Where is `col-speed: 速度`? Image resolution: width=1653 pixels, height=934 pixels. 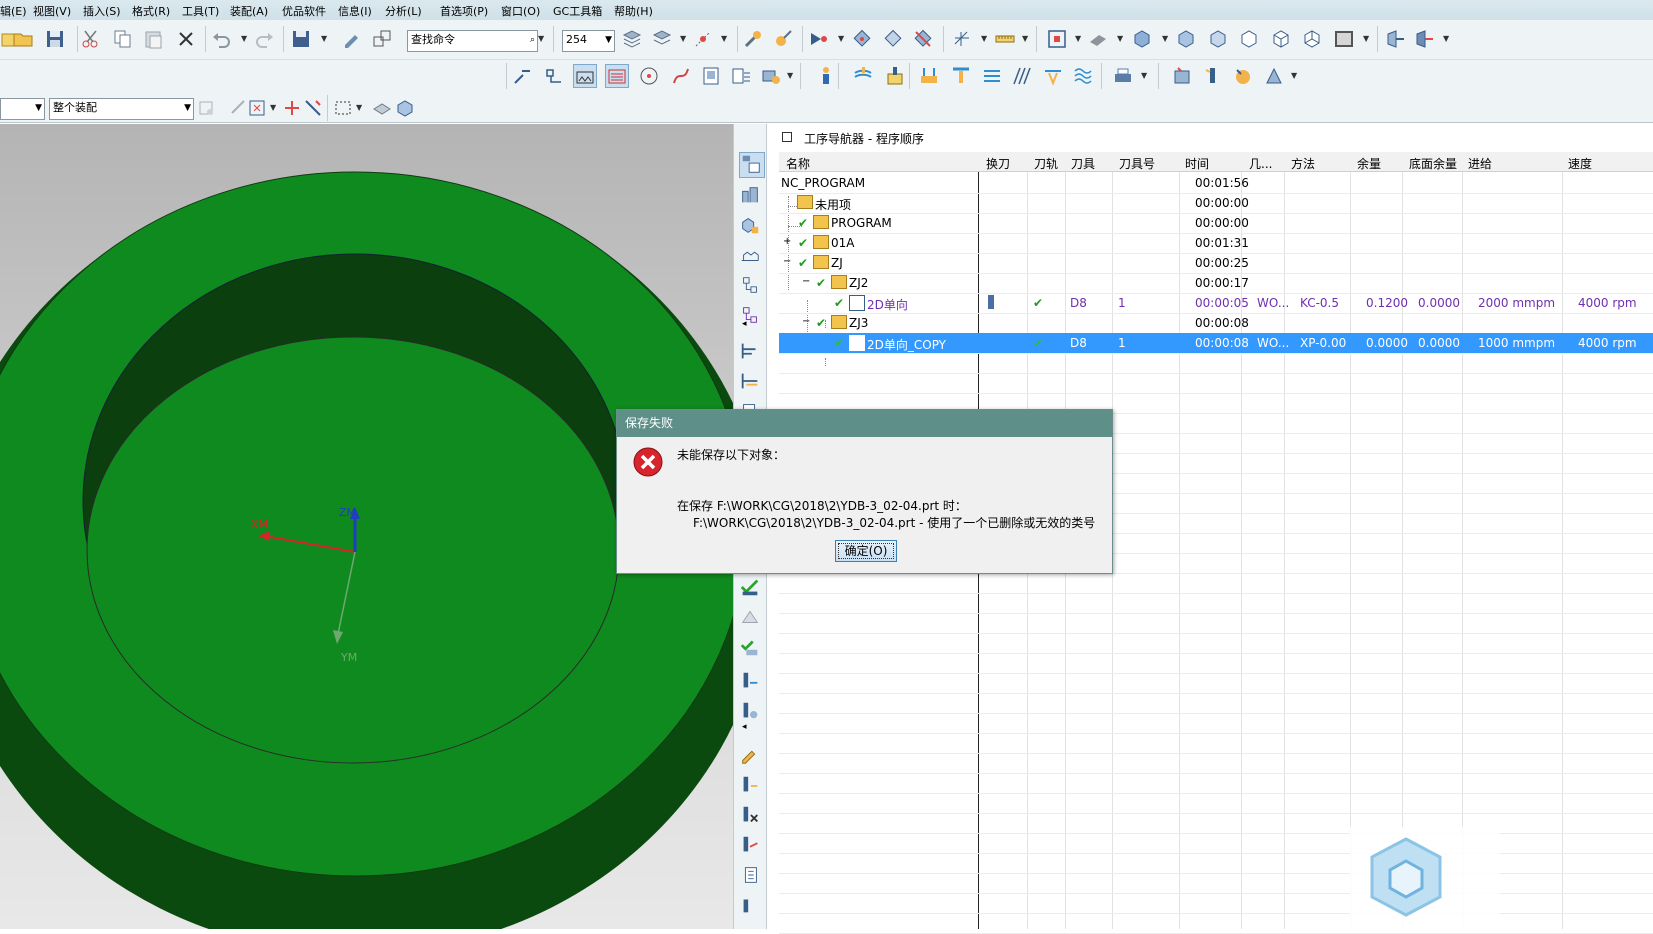 col-speed: 速度 is located at coordinates (1580, 163).